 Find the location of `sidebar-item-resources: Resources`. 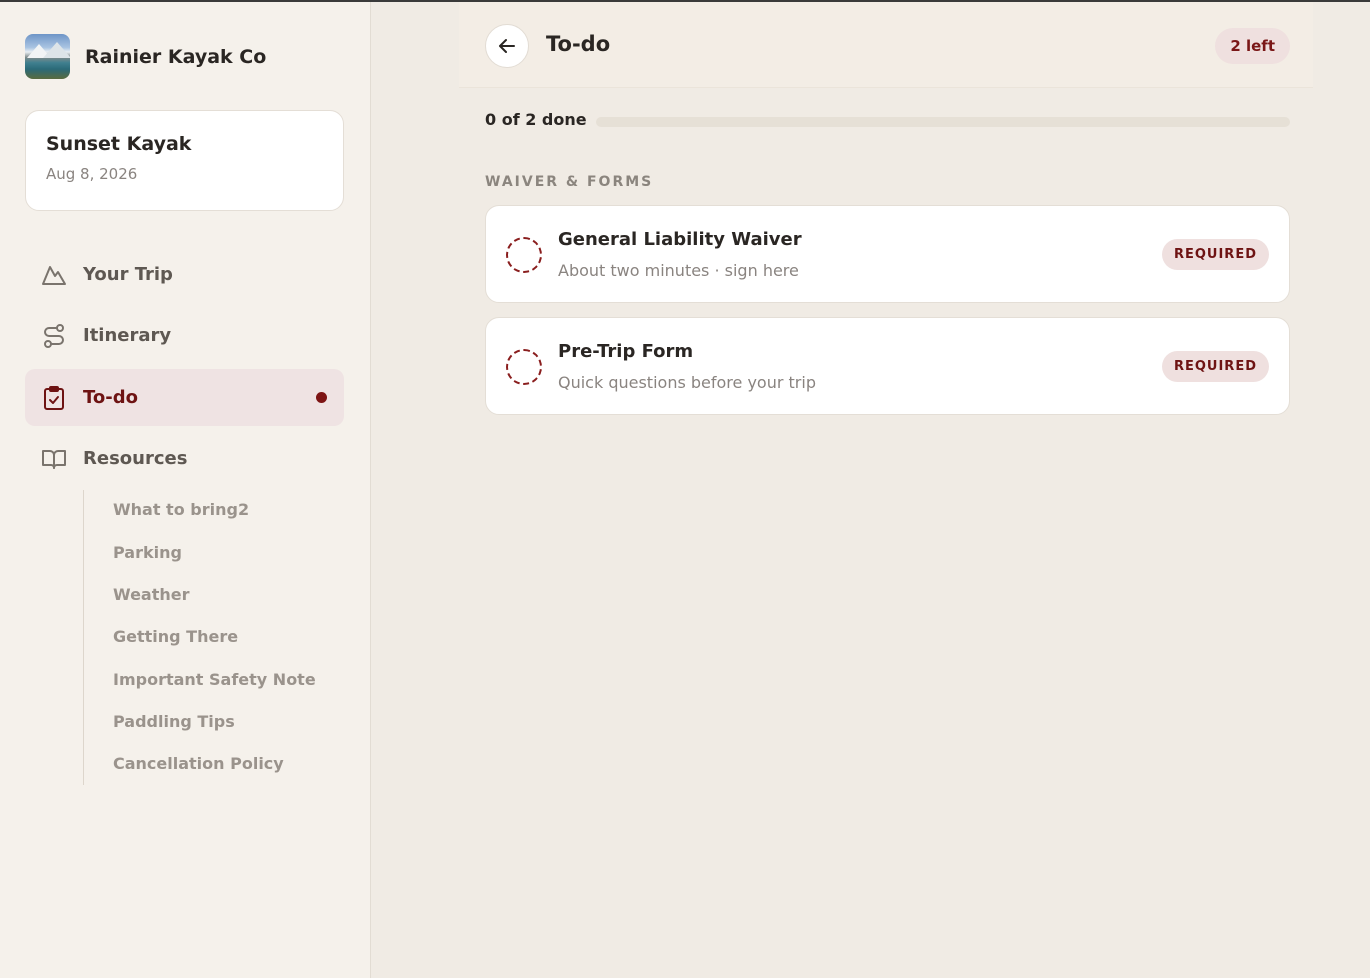

sidebar-item-resources: Resources is located at coordinates (184, 458).